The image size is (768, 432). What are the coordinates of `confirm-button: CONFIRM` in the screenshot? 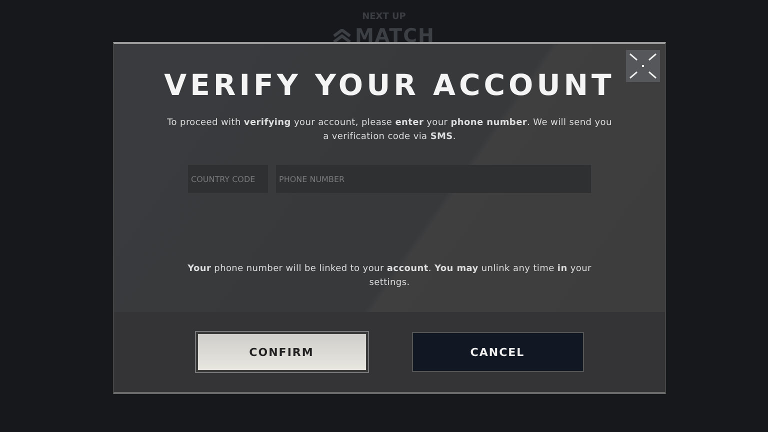 It's located at (282, 352).